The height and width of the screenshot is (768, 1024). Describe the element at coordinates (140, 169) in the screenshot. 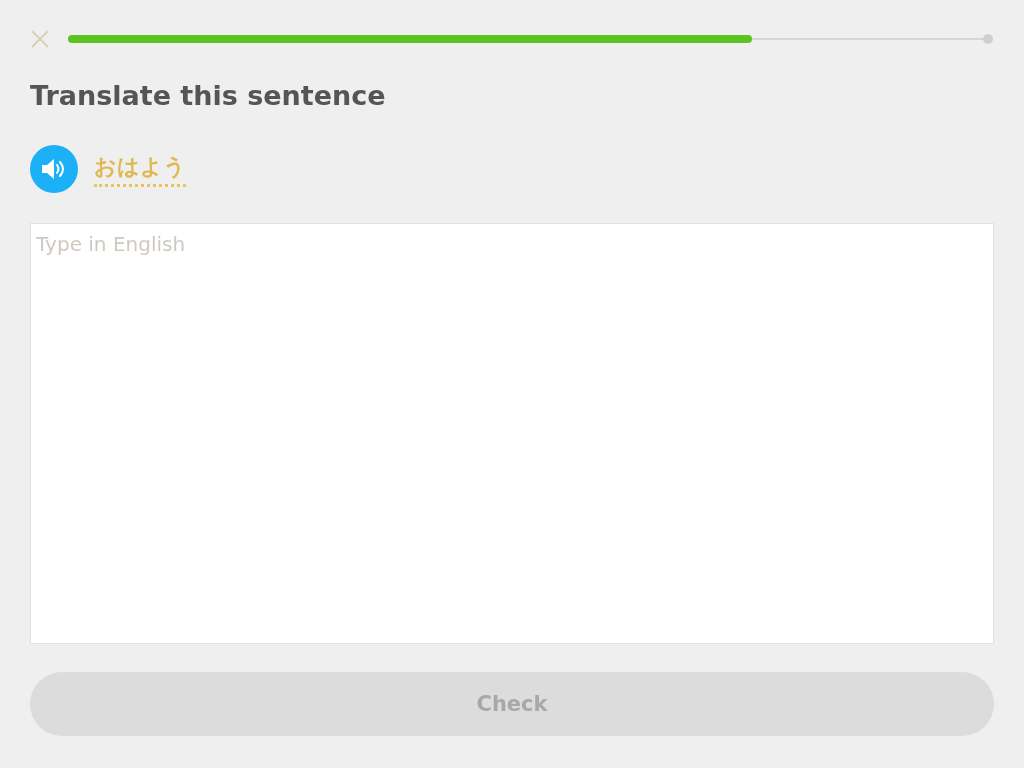

I see `prompt-sentence: おはよう` at that location.